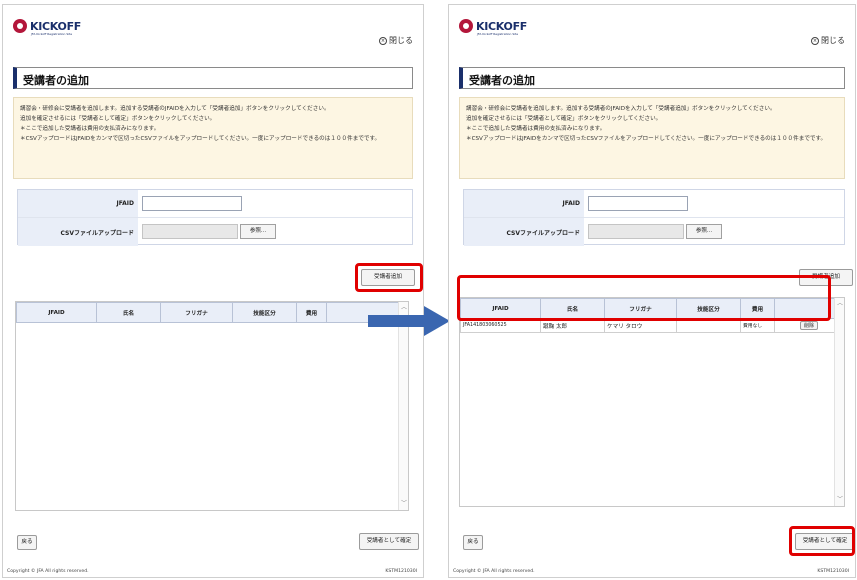 The height and width of the screenshot is (580, 857). What do you see at coordinates (839, 402) in the screenshot?
I see `table-scrollbar: ︿ ﹀` at bounding box center [839, 402].